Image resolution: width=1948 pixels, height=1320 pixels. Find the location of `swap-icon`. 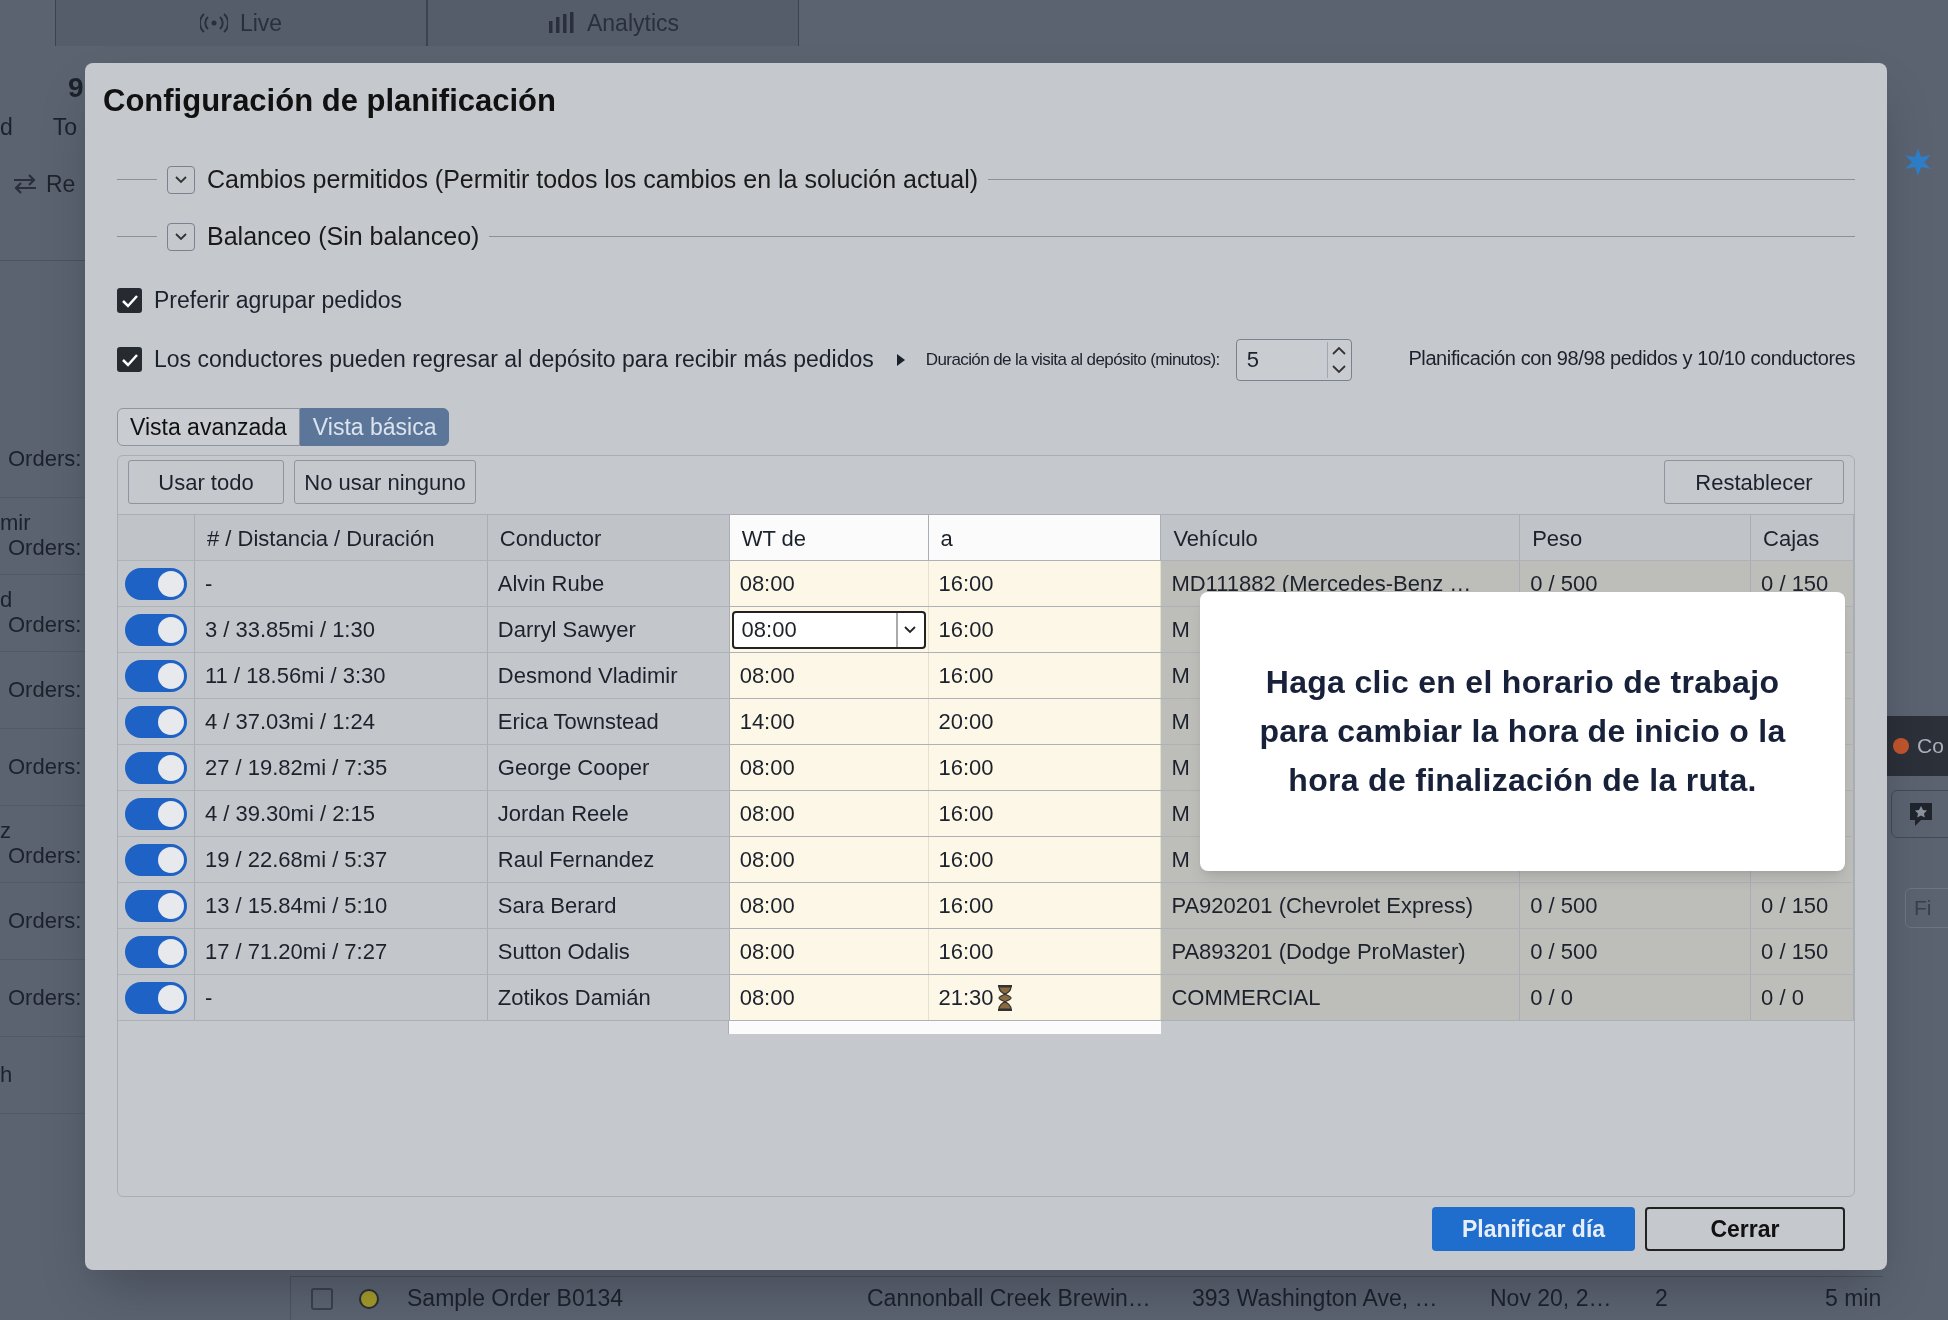

swap-icon is located at coordinates (25, 183).